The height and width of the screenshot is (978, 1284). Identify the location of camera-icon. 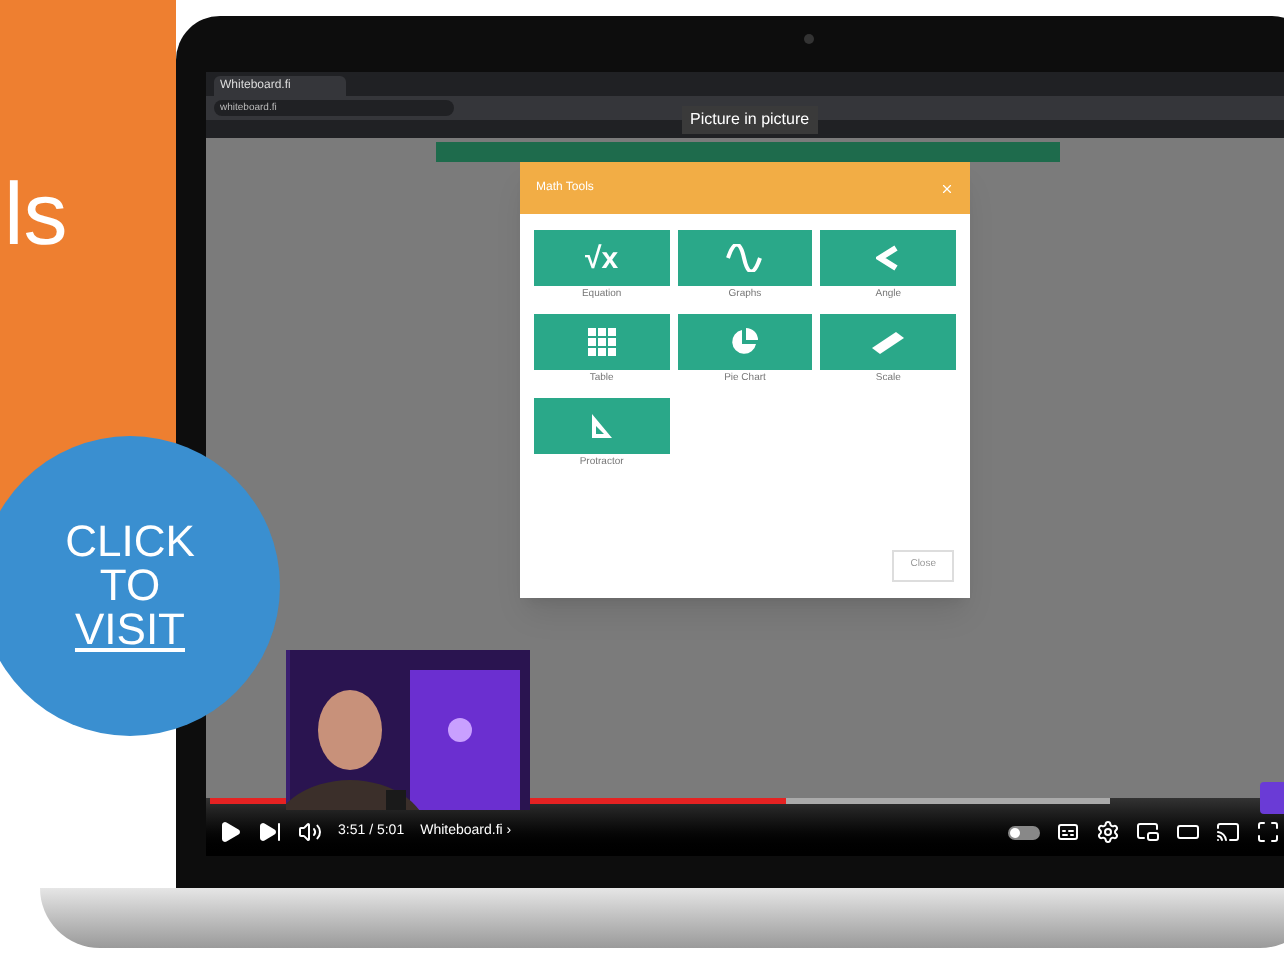
(809, 39).